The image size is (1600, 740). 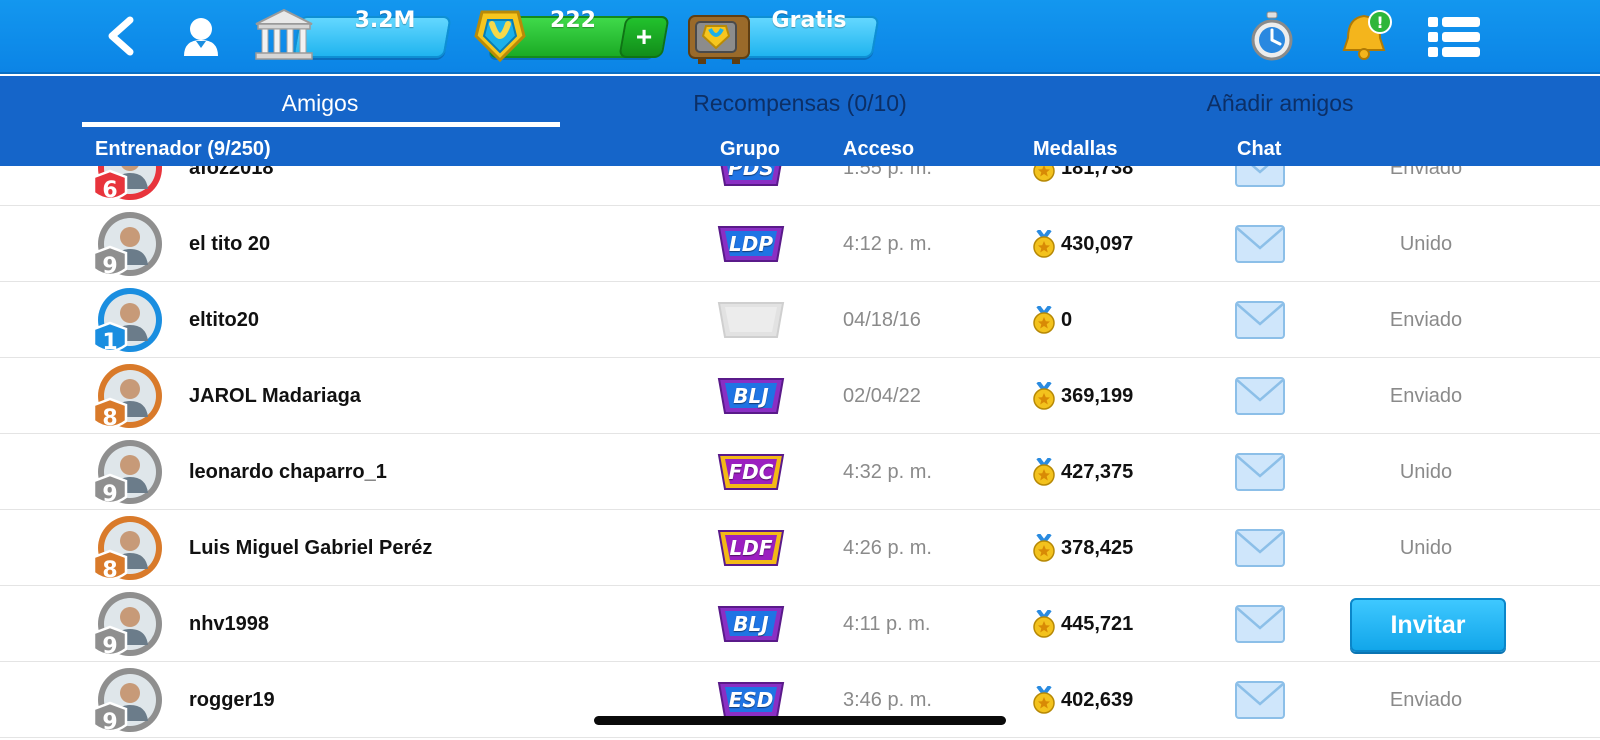 I want to click on notification-badge: !, so click(x=1379, y=22).